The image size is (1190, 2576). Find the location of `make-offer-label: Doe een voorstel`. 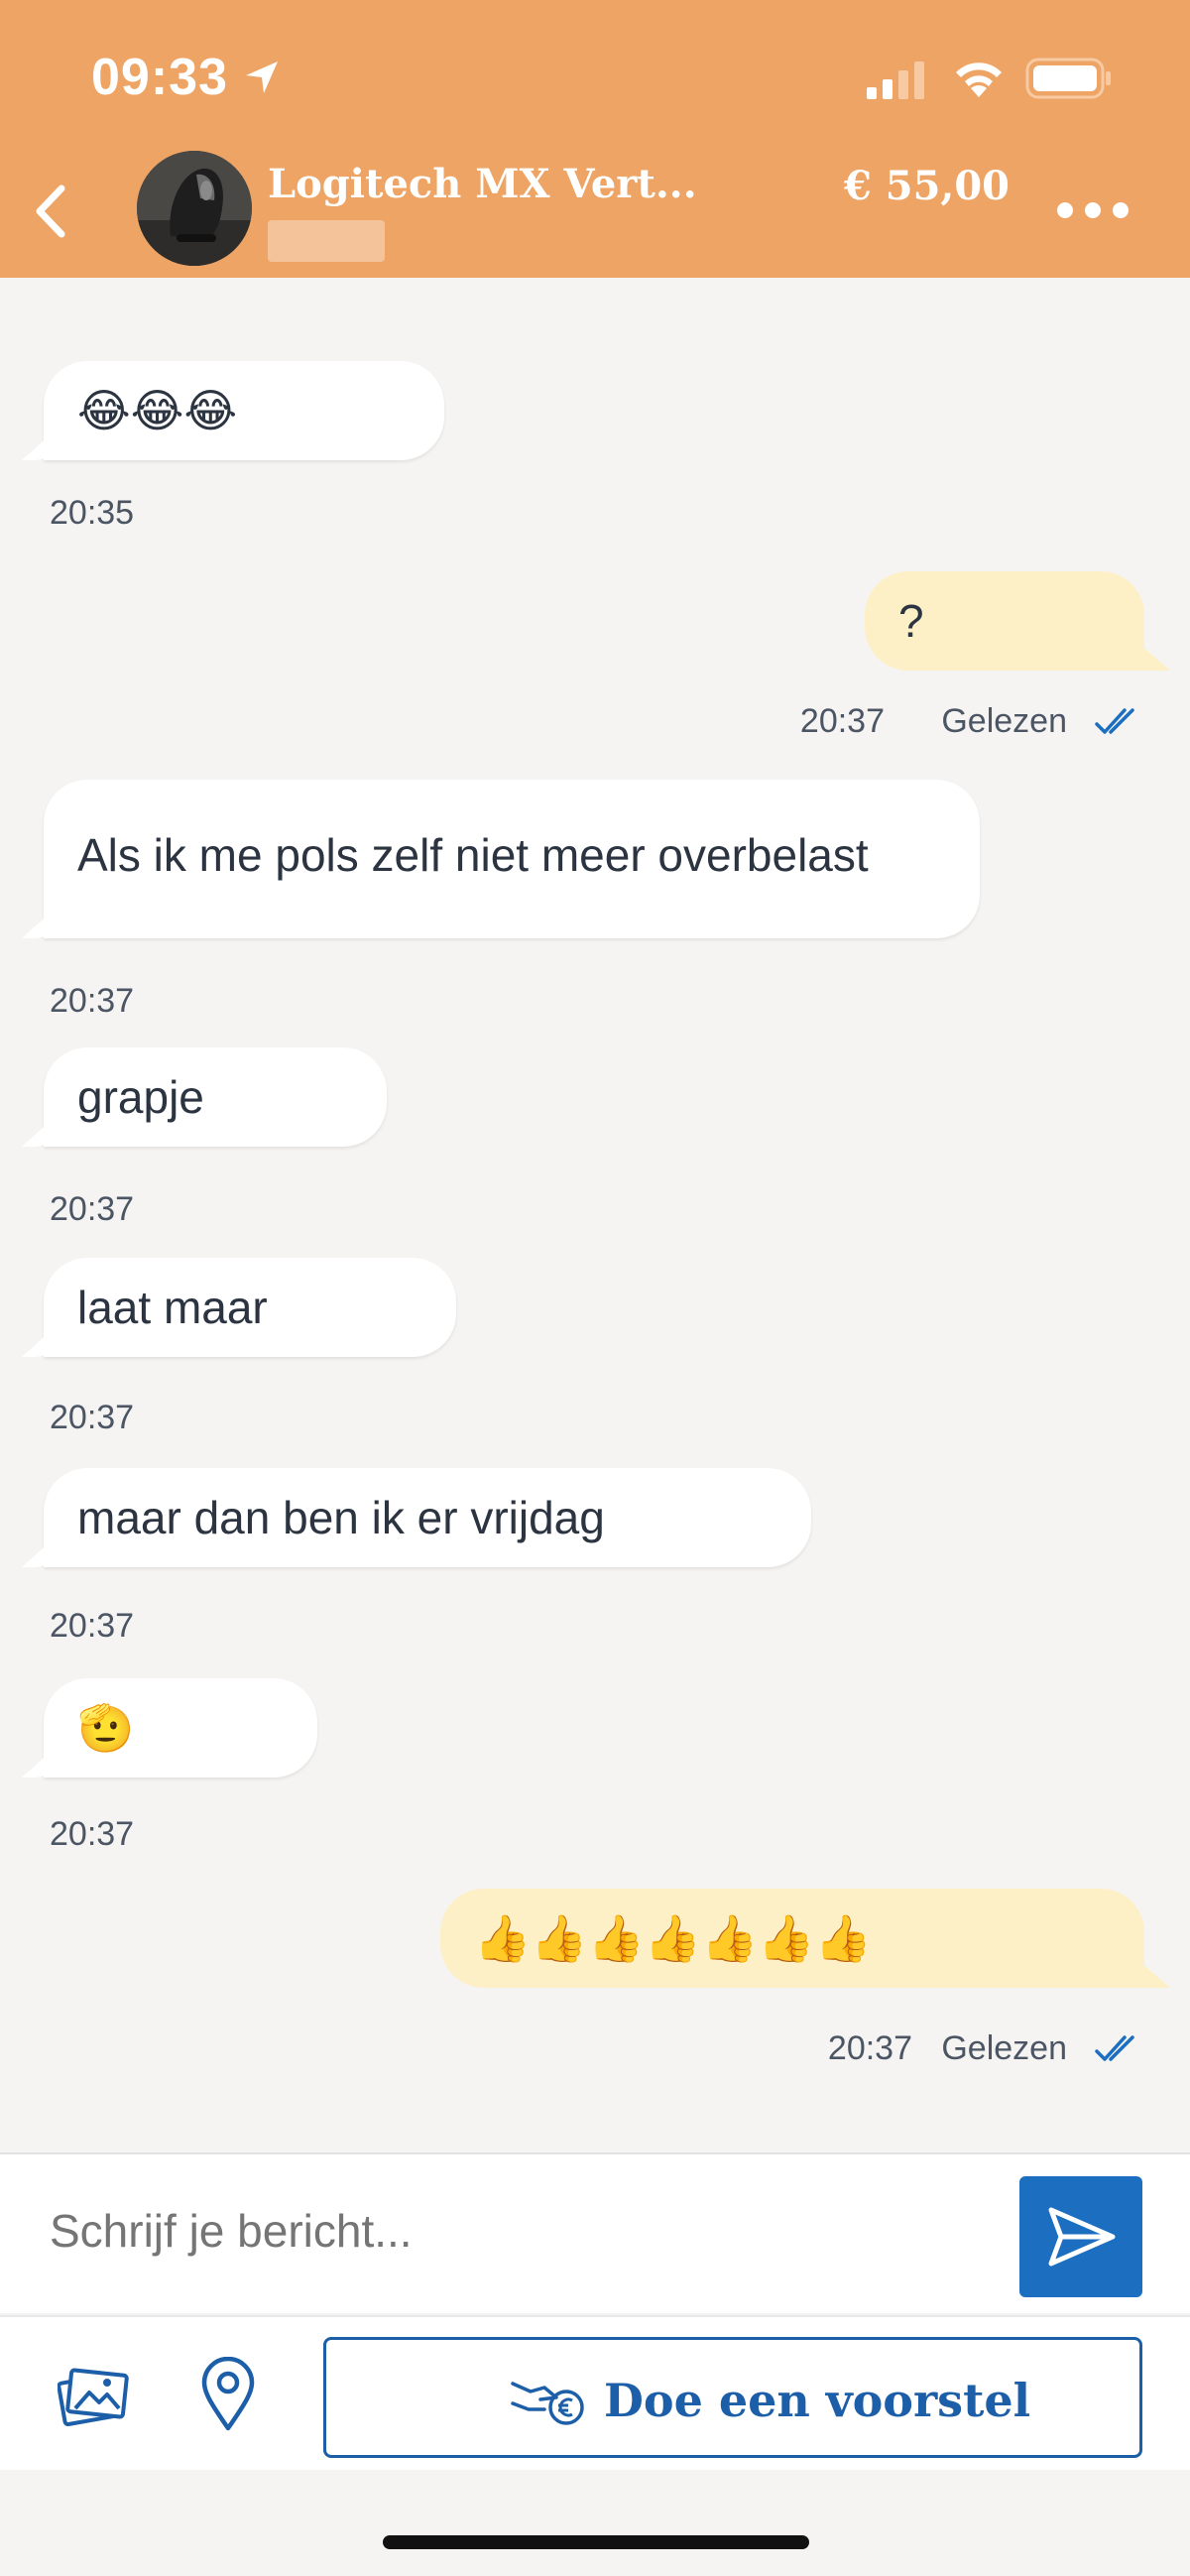

make-offer-label: Doe een voorstel is located at coordinates (817, 2400).